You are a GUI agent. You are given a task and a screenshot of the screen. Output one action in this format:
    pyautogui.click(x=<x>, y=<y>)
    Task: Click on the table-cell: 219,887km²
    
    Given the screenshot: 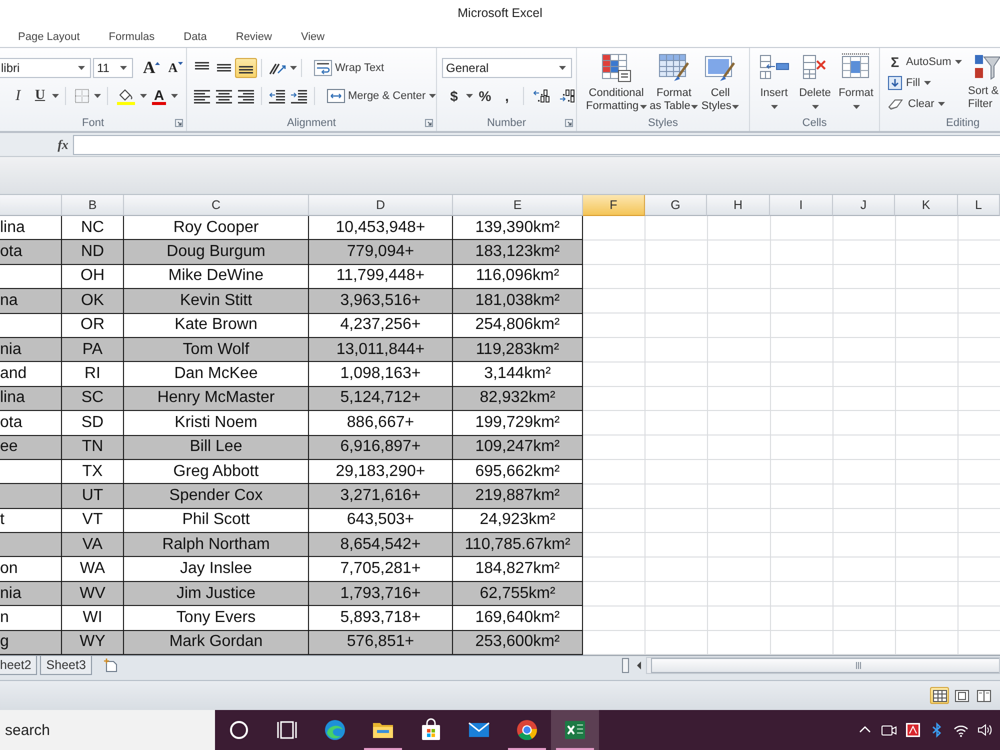 What is the action you would take?
    pyautogui.click(x=518, y=496)
    